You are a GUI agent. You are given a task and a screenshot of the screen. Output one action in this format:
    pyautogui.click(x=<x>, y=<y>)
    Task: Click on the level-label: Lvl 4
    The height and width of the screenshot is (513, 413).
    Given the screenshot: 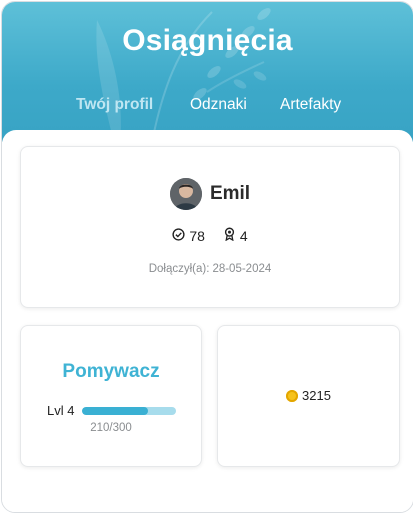 What is the action you would take?
    pyautogui.click(x=61, y=410)
    